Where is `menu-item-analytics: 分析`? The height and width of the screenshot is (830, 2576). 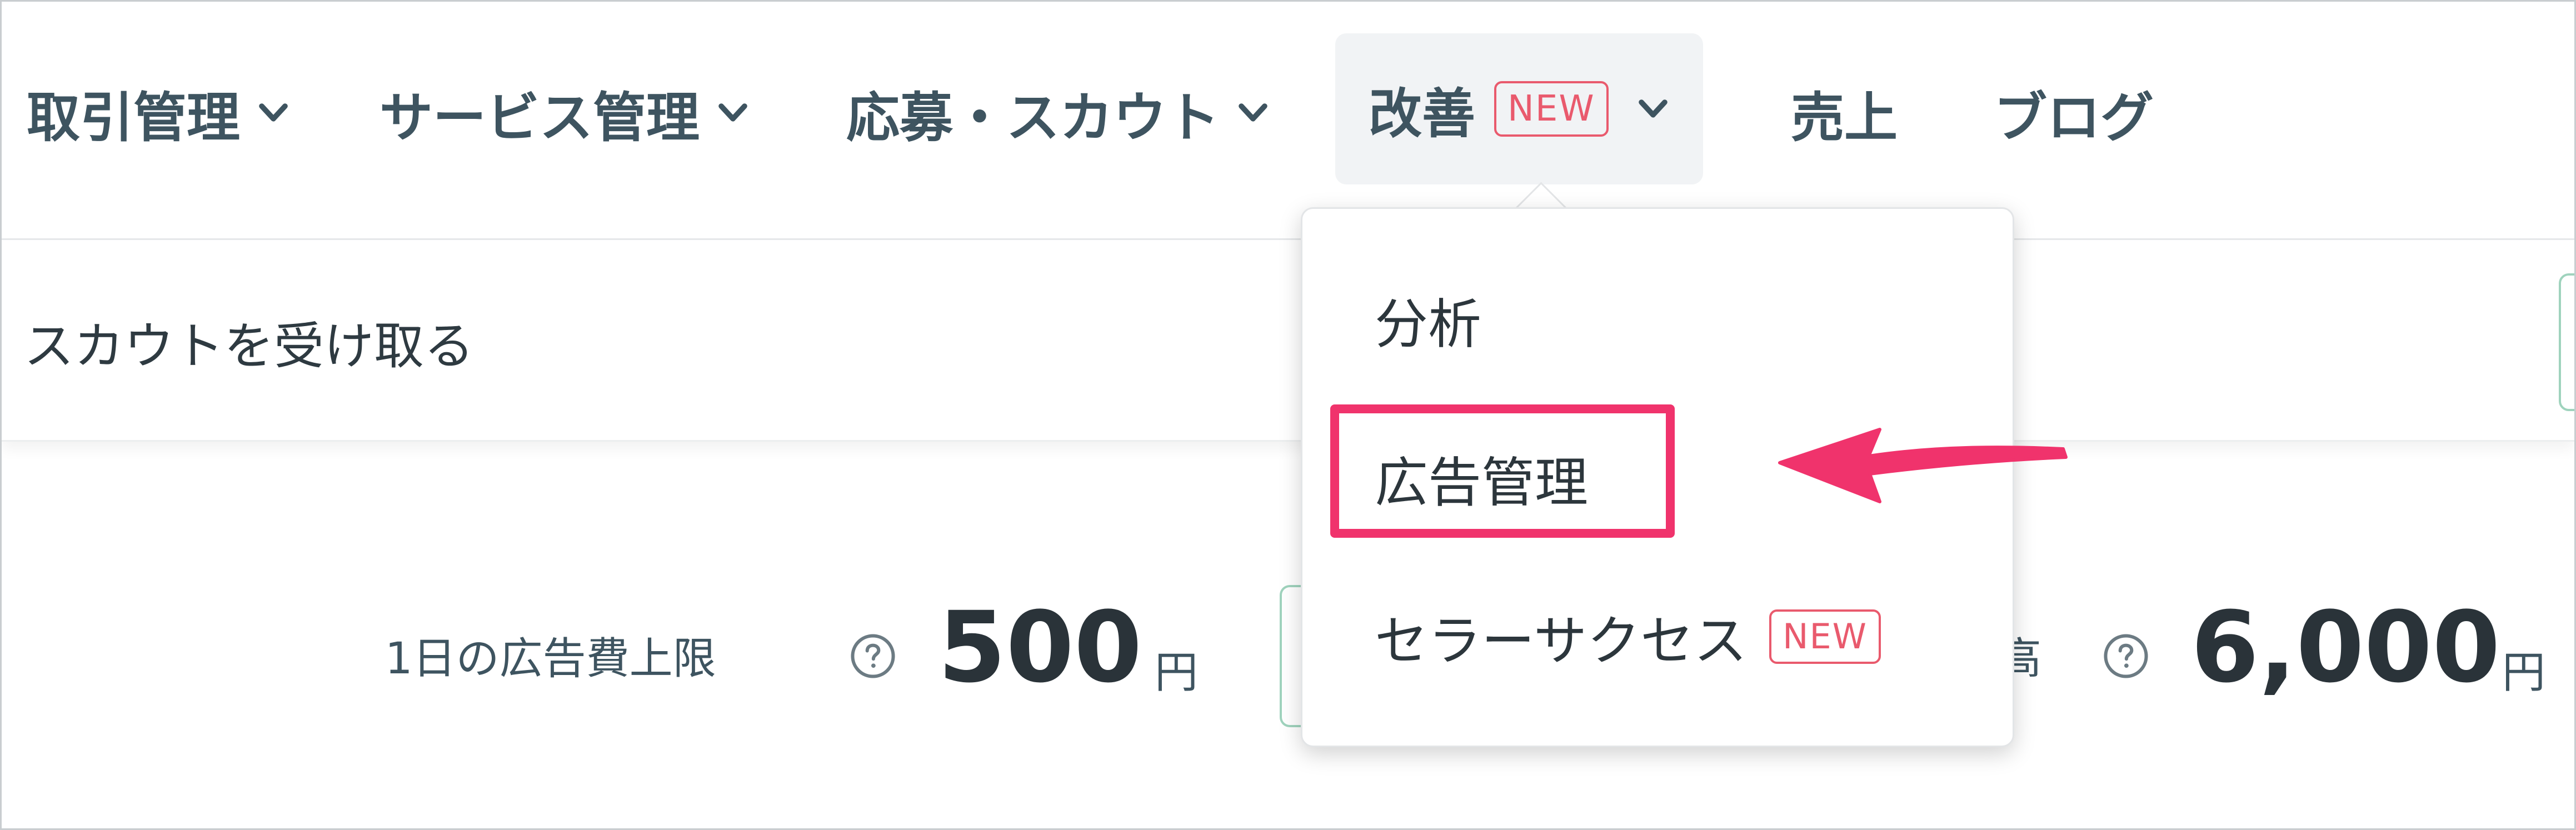
menu-item-analytics: 分析 is located at coordinates (1428, 319).